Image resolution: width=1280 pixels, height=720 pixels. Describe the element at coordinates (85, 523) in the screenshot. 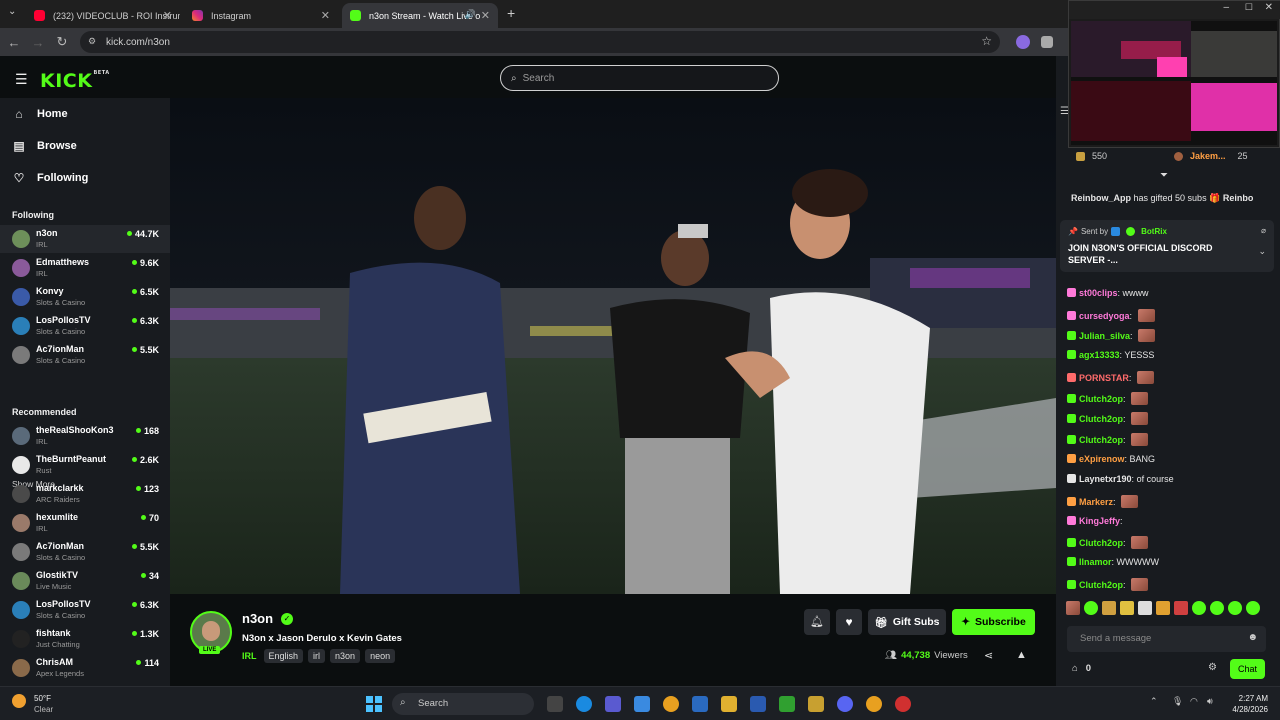

I see `sidebar-channel: hexumlite IRL 70` at that location.